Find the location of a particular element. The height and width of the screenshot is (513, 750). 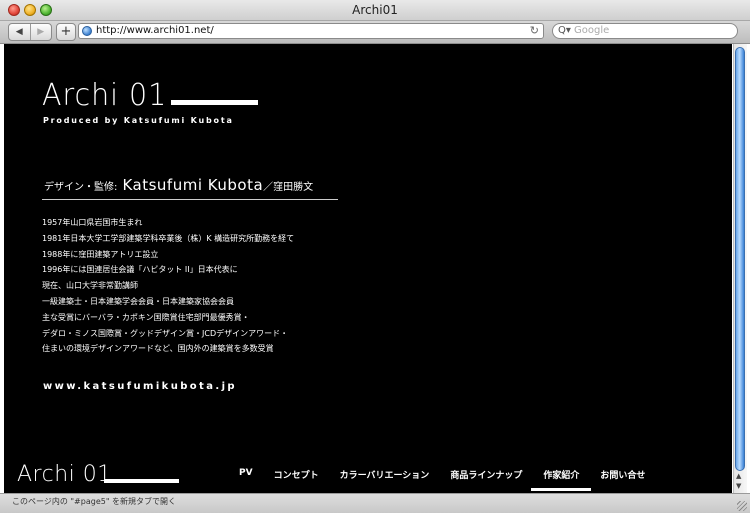

resize-grip-icon is located at coordinates (742, 506).